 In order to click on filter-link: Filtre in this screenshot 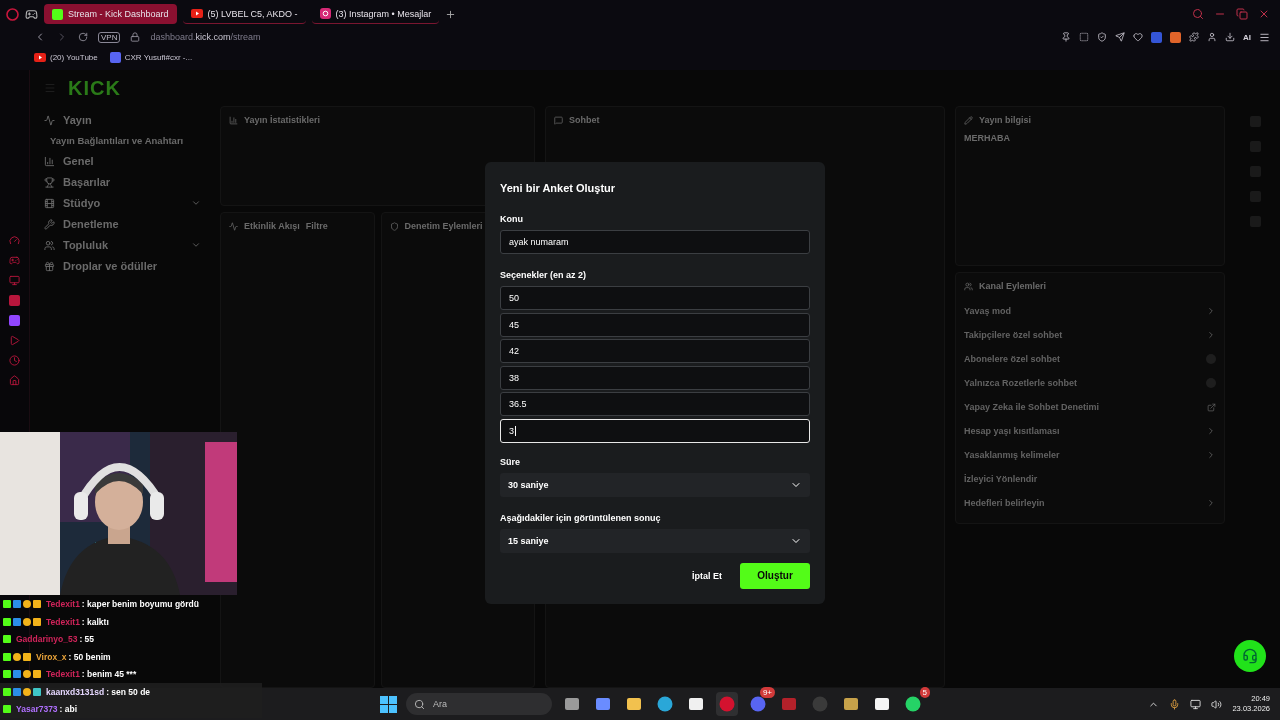, I will do `click(316, 226)`.